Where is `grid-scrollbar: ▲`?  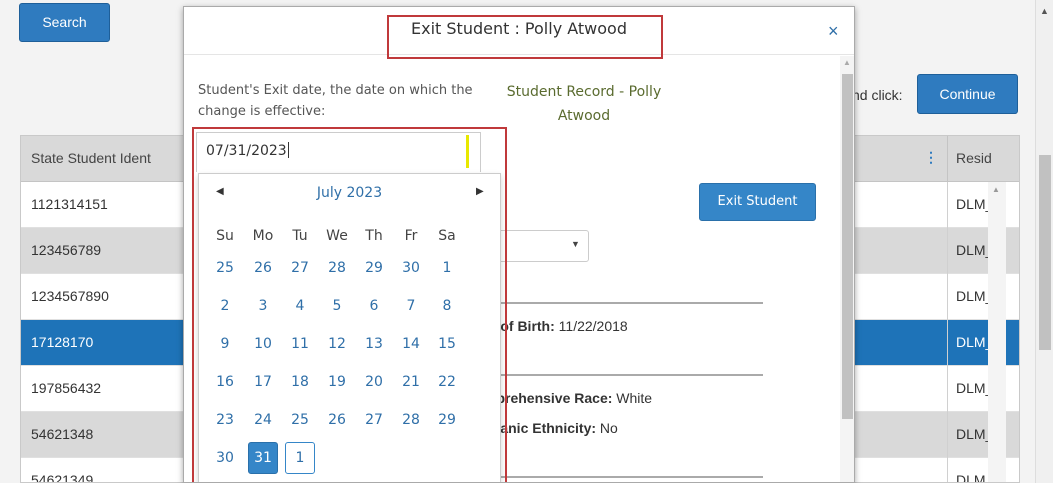 grid-scrollbar: ▲ is located at coordinates (997, 332).